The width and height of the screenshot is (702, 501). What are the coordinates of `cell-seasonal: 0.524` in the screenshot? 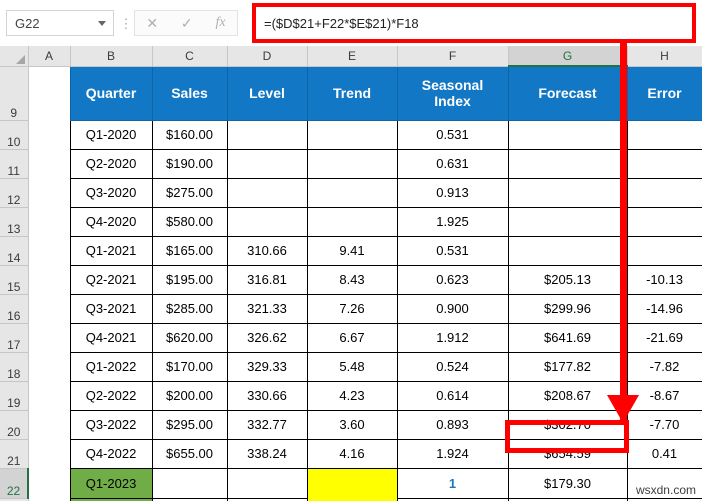 It's located at (452, 366).